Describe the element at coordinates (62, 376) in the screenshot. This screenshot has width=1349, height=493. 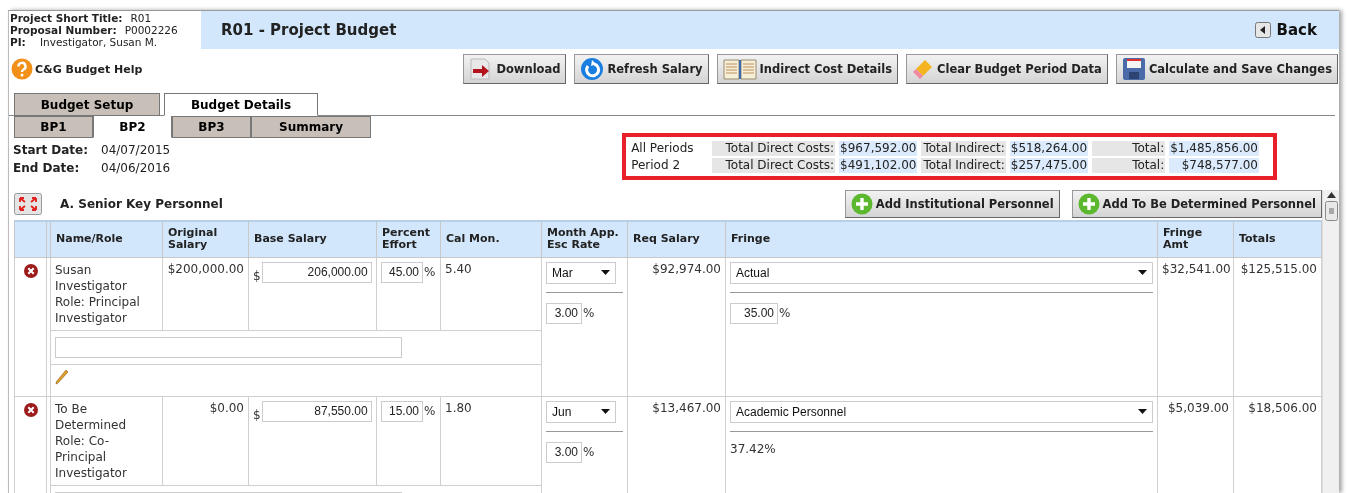
I see `pencil-icon` at that location.